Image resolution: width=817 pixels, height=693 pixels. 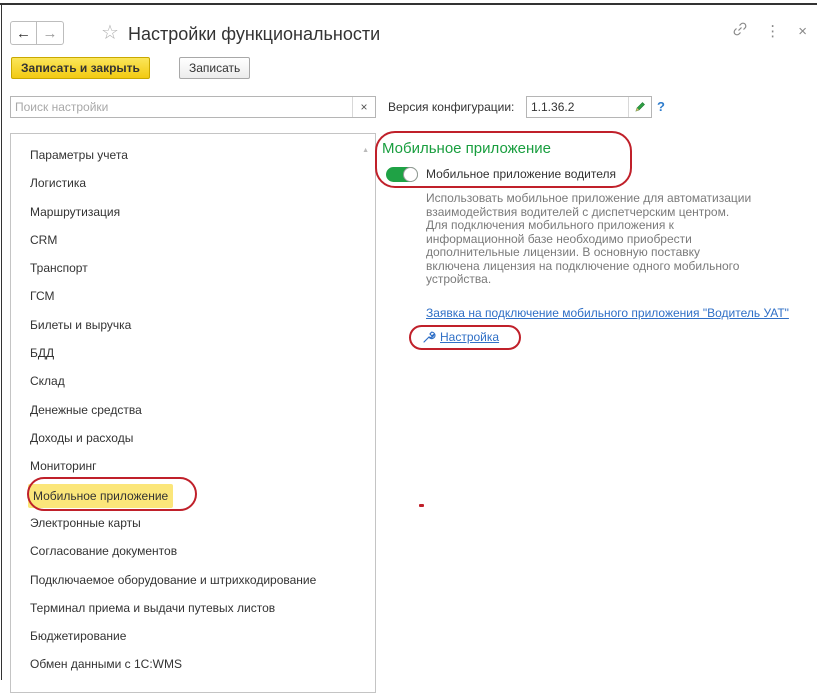 I want to click on list-item: Логистика, so click(x=58, y=183).